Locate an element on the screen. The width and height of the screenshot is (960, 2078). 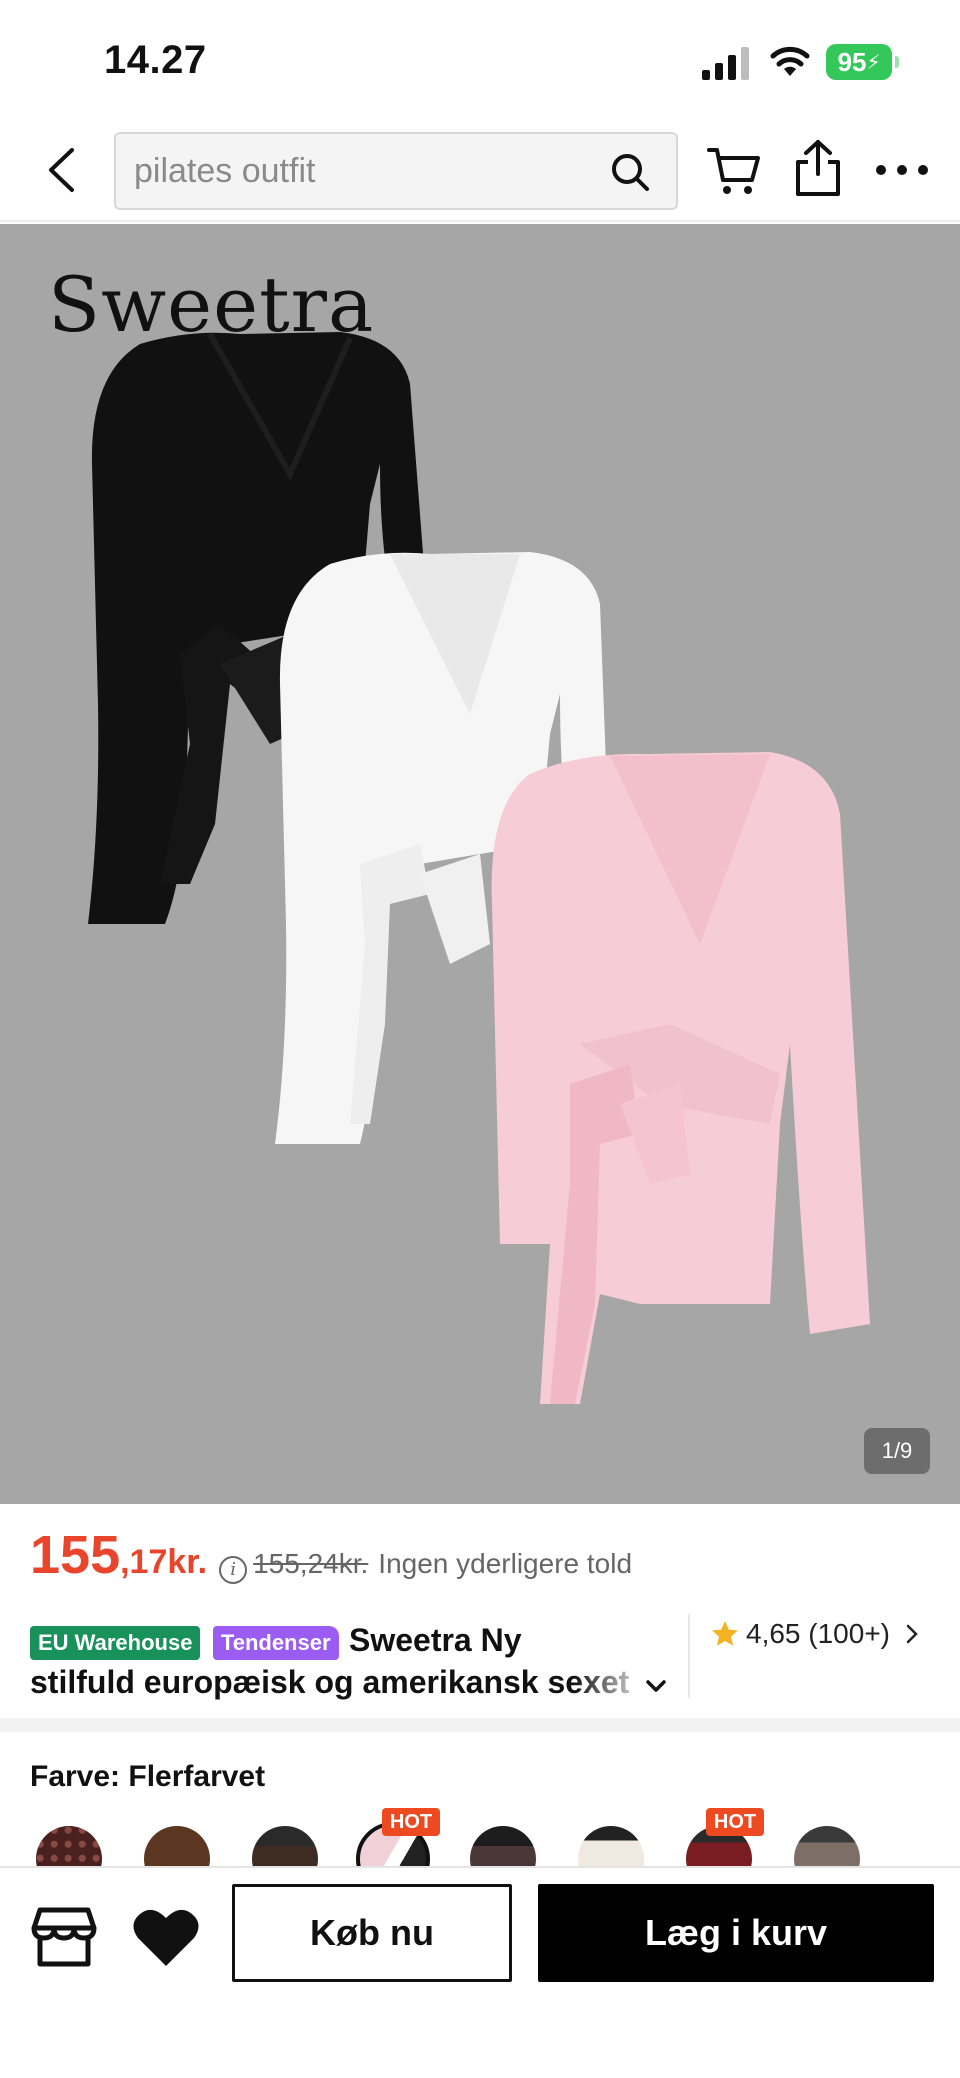
wifi-icon is located at coordinates (790, 61).